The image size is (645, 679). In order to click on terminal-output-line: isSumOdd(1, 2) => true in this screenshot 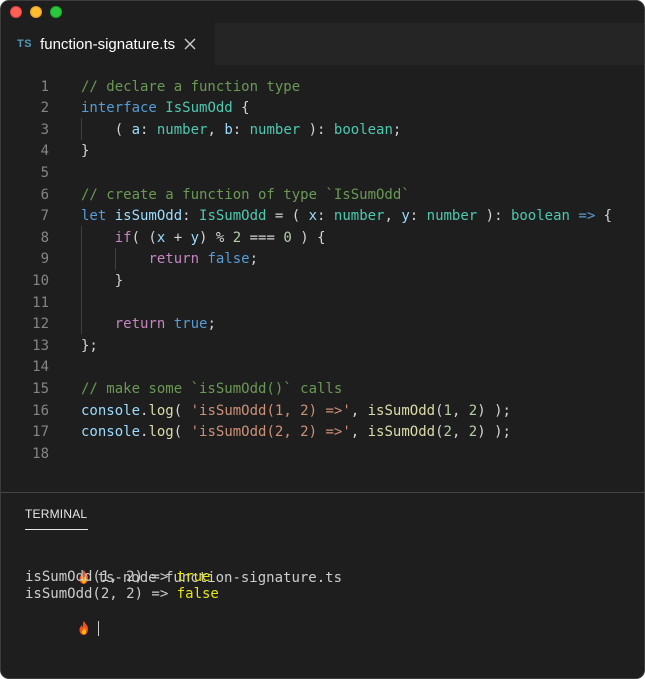, I will do `click(117, 577)`.